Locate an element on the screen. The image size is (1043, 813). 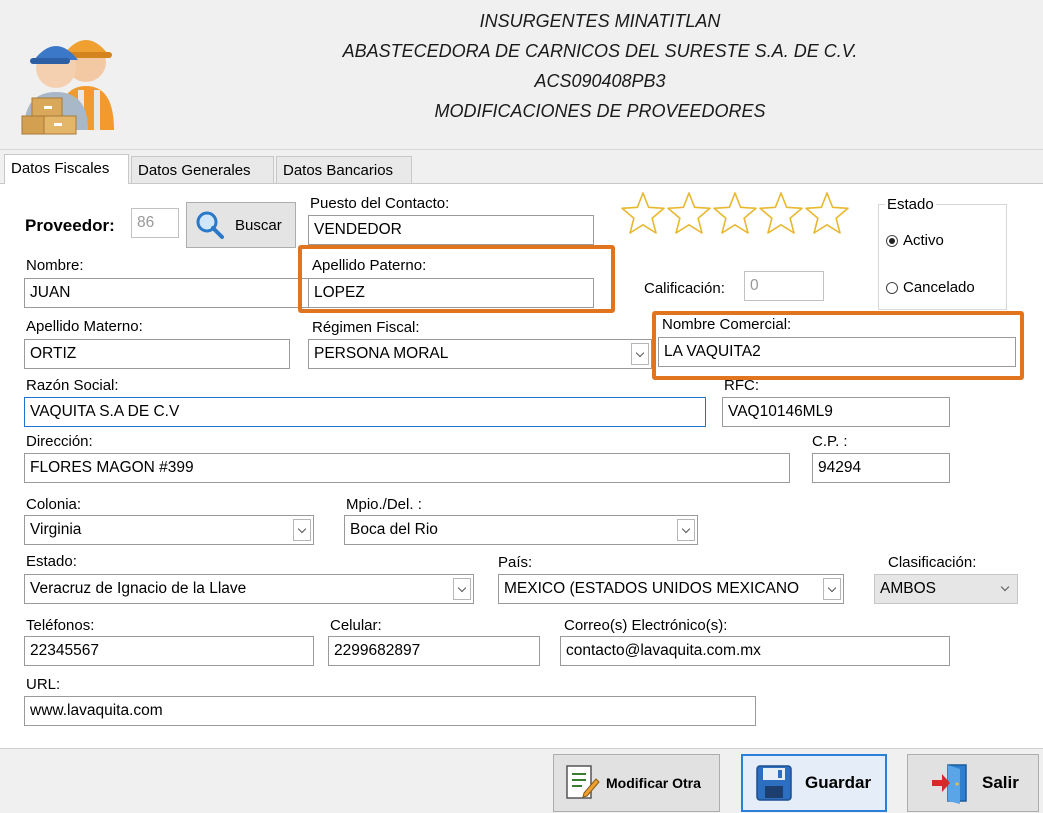
pais-value: MEXICO (ESTADOS UNIDOS MEXICANO is located at coordinates (652, 588).